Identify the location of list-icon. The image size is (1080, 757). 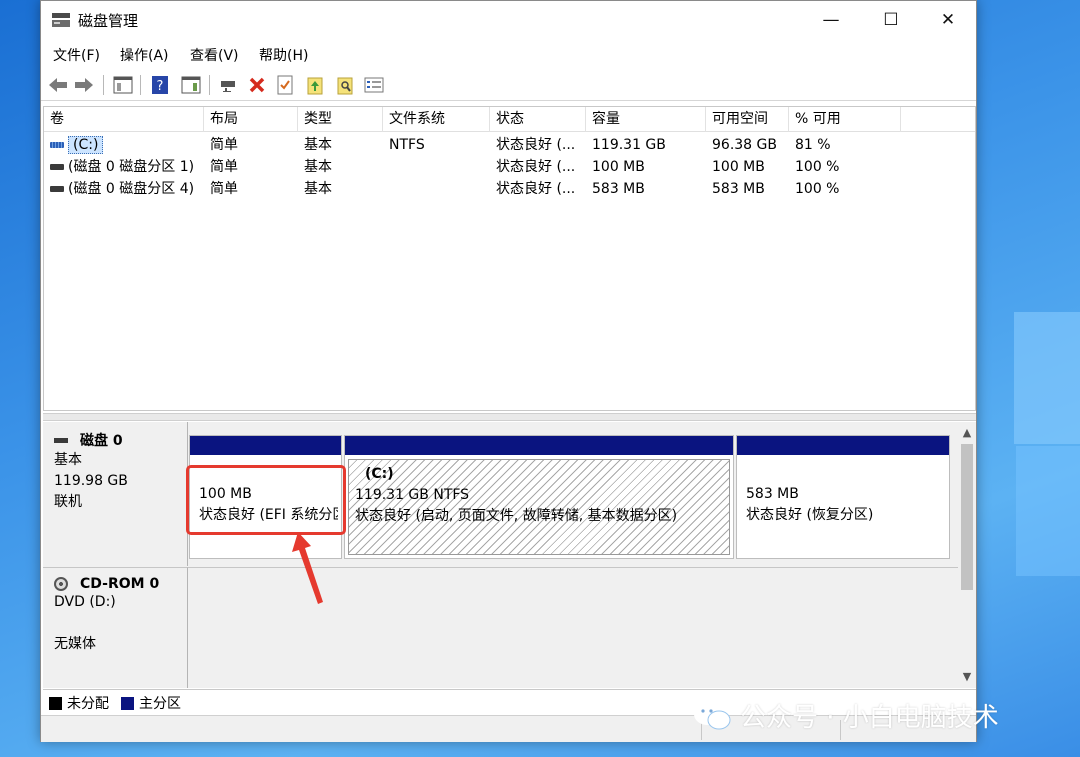
(374, 85).